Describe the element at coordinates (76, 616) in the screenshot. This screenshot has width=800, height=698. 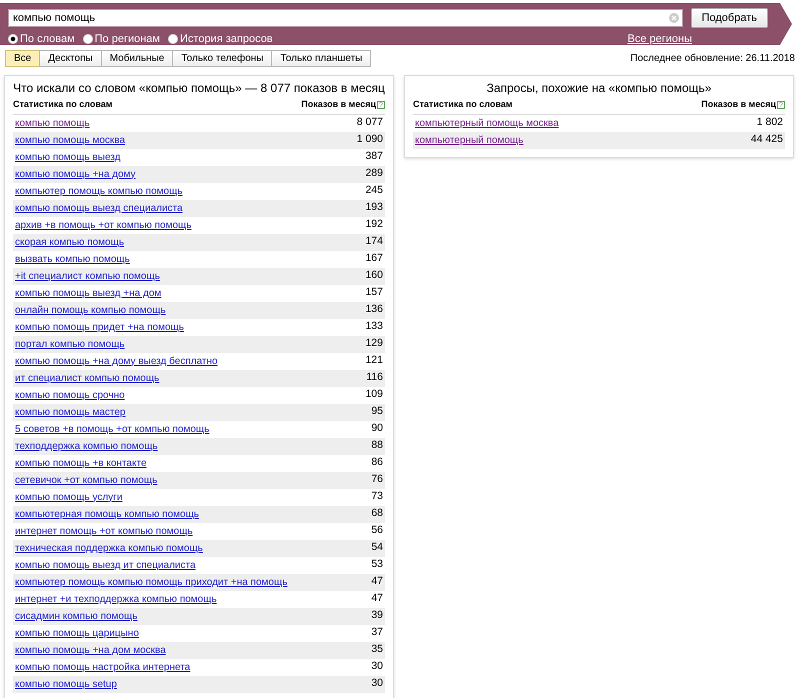
I see `query-link: сисадмин компью помощь` at that location.